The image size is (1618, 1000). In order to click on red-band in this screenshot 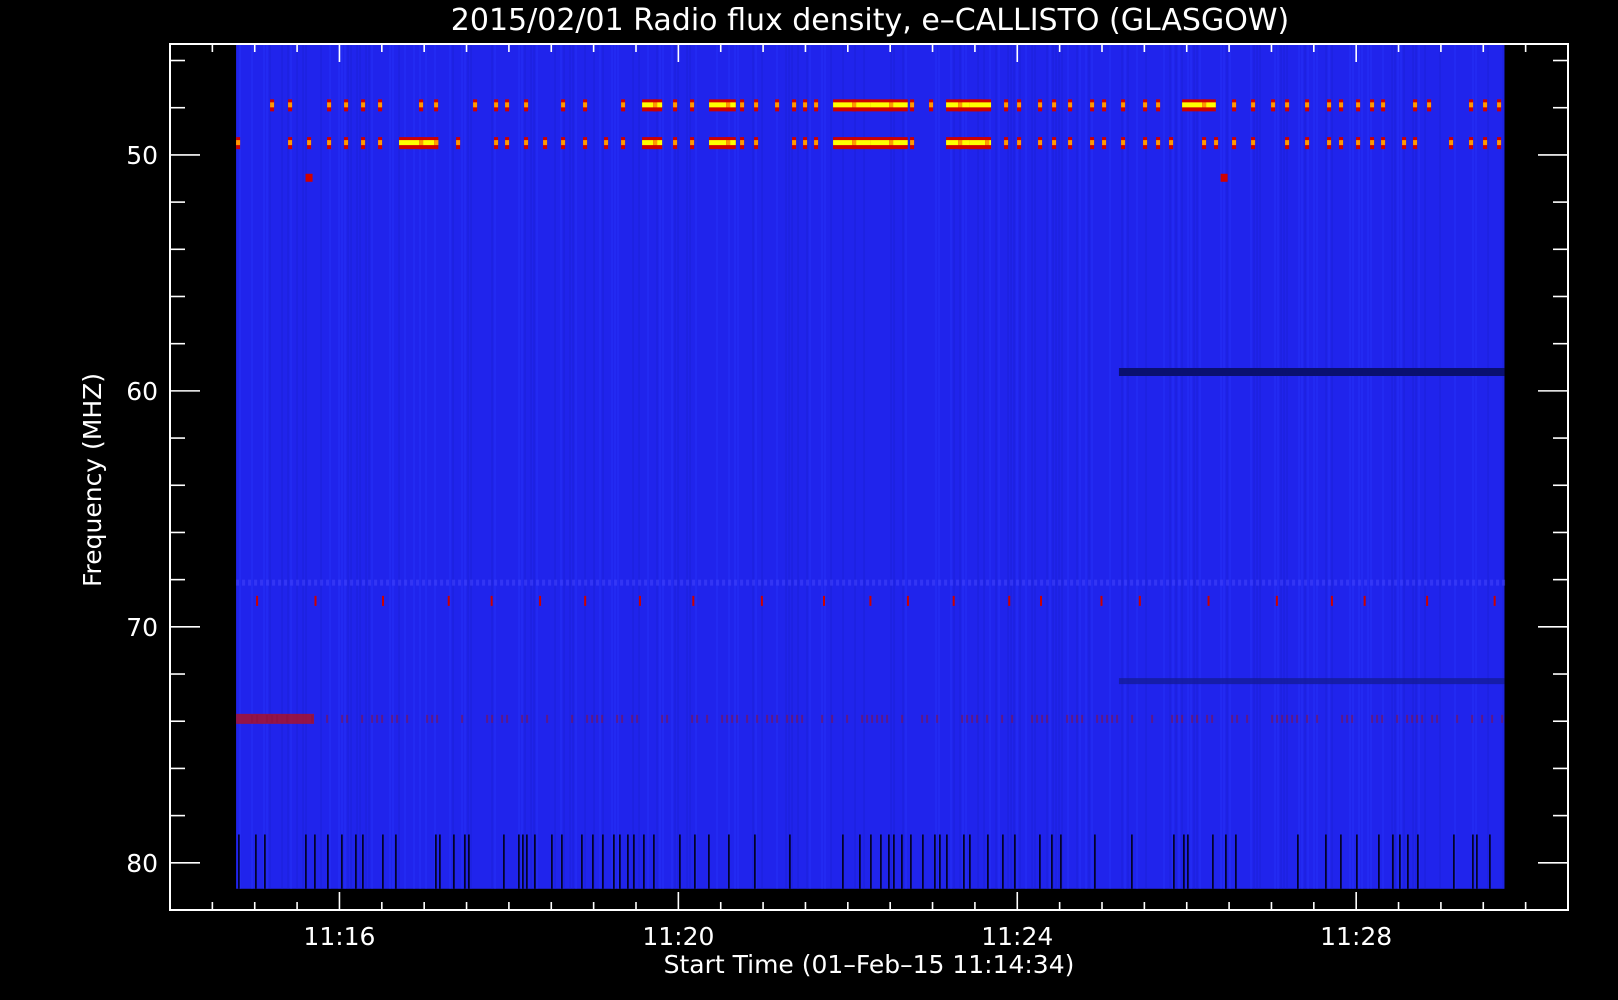, I will do `click(275, 718)`.